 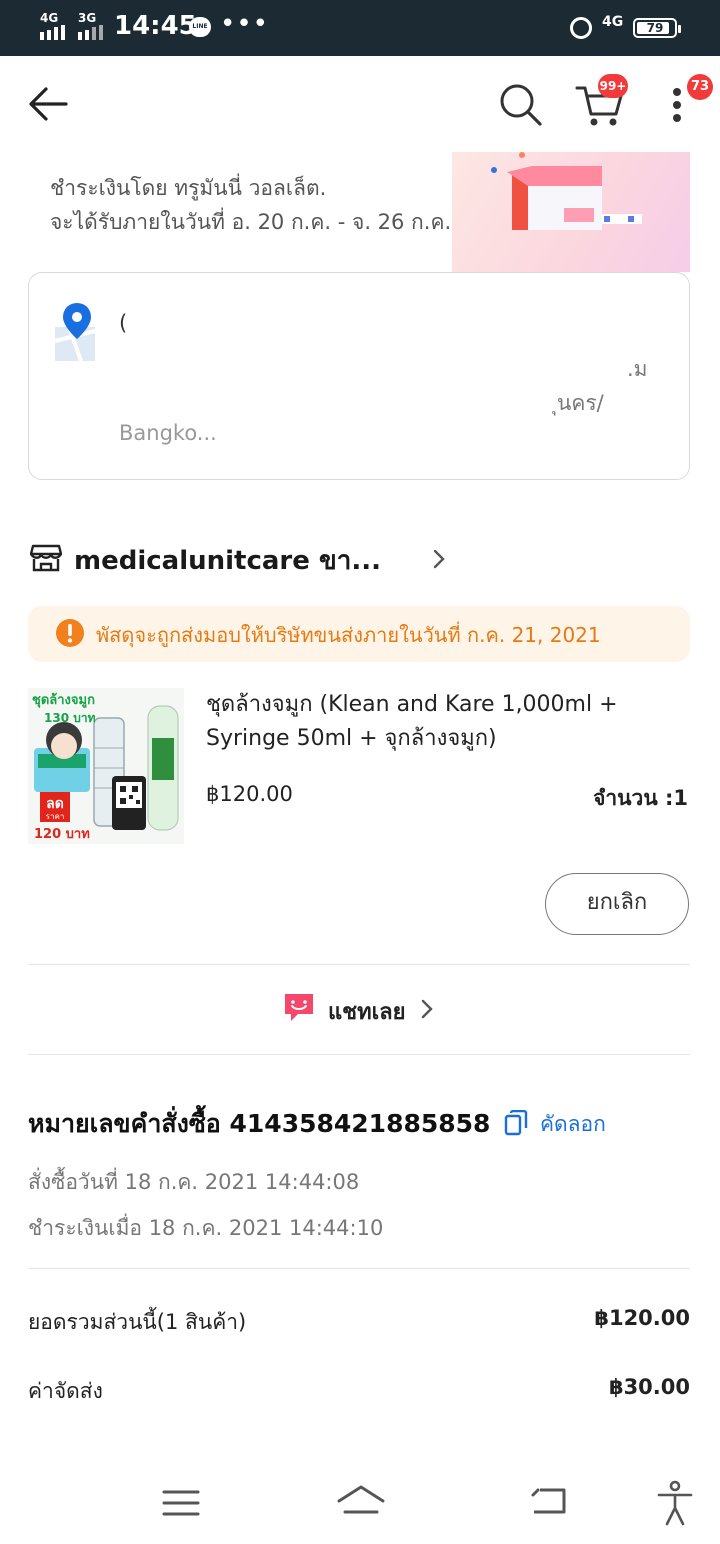 I want to click on shop-icon, so click(x=46, y=558).